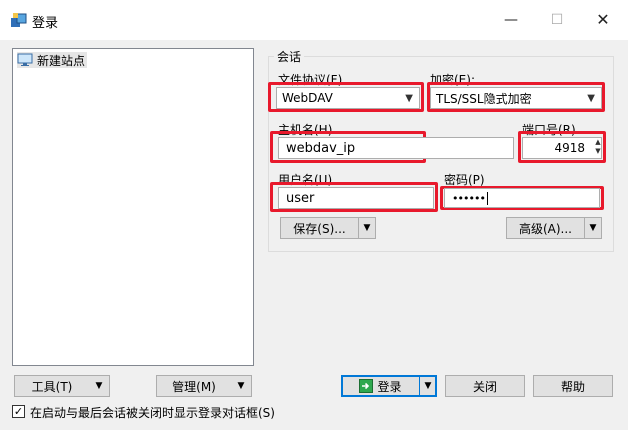 This screenshot has height=430, width=628. I want to click on protocol-value: WebDAV, so click(307, 98).